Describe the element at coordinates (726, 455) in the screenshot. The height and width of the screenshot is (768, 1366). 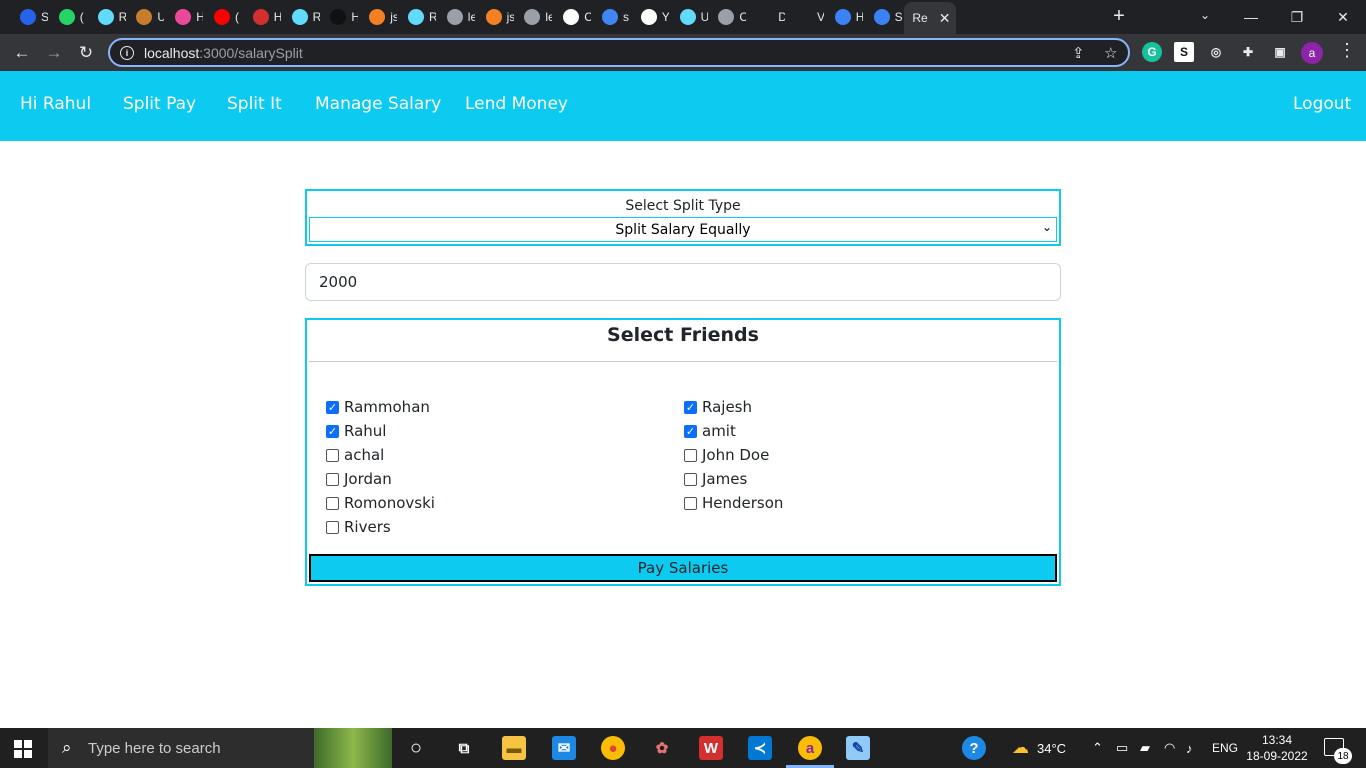
I see `friend-checkbox-item: John Doe` at that location.